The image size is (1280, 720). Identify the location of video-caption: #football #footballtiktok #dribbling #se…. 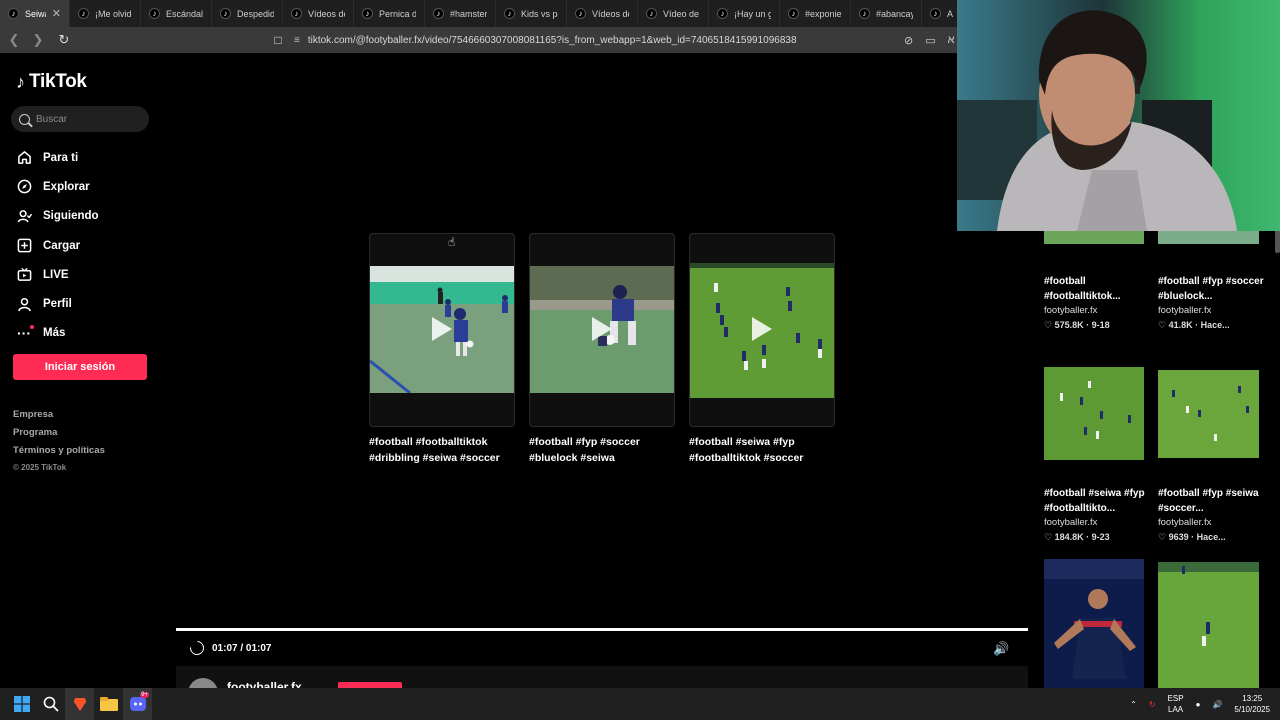
(442, 450).